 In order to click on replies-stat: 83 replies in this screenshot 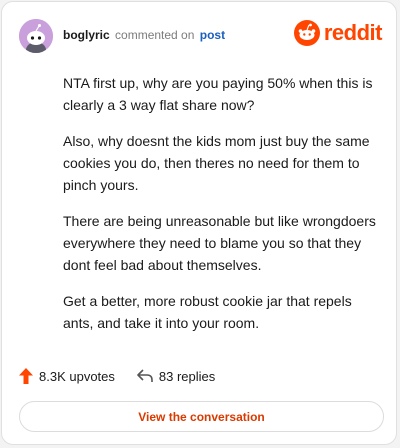, I will do `click(176, 376)`.